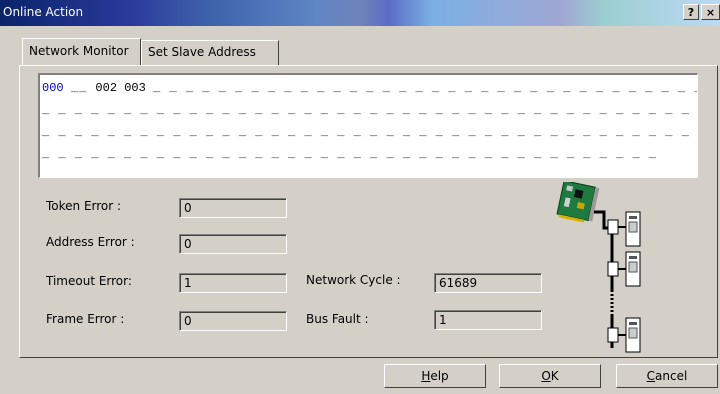 The width and height of the screenshot is (720, 394). Describe the element at coordinates (488, 283) in the screenshot. I see `network-cycle-field: 61689` at that location.